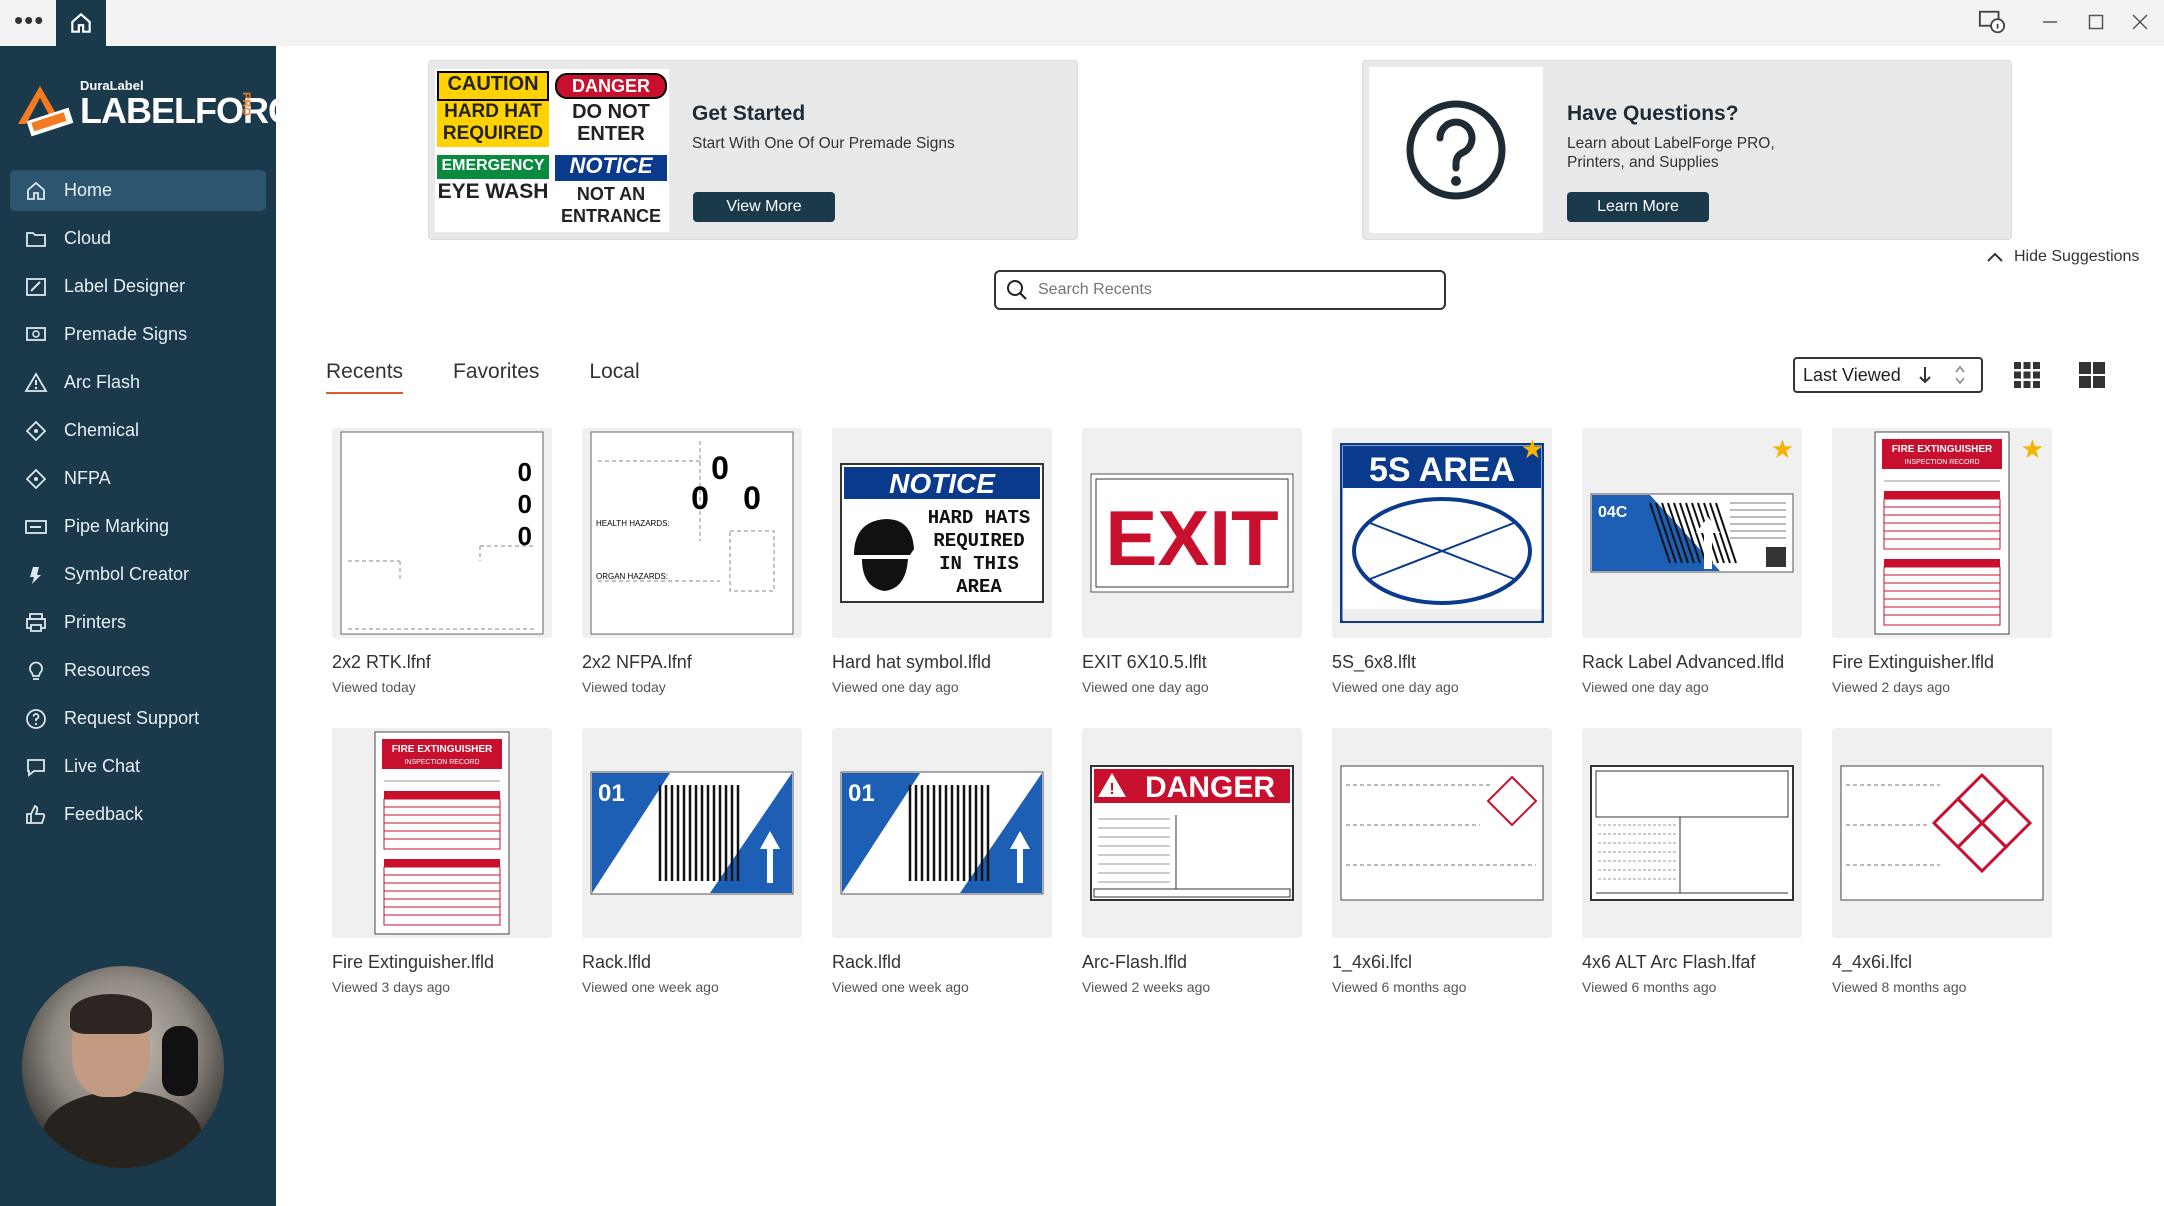 This screenshot has height=1206, width=2164. Describe the element at coordinates (2096, 22) in the screenshot. I see `maximize-icon` at that location.